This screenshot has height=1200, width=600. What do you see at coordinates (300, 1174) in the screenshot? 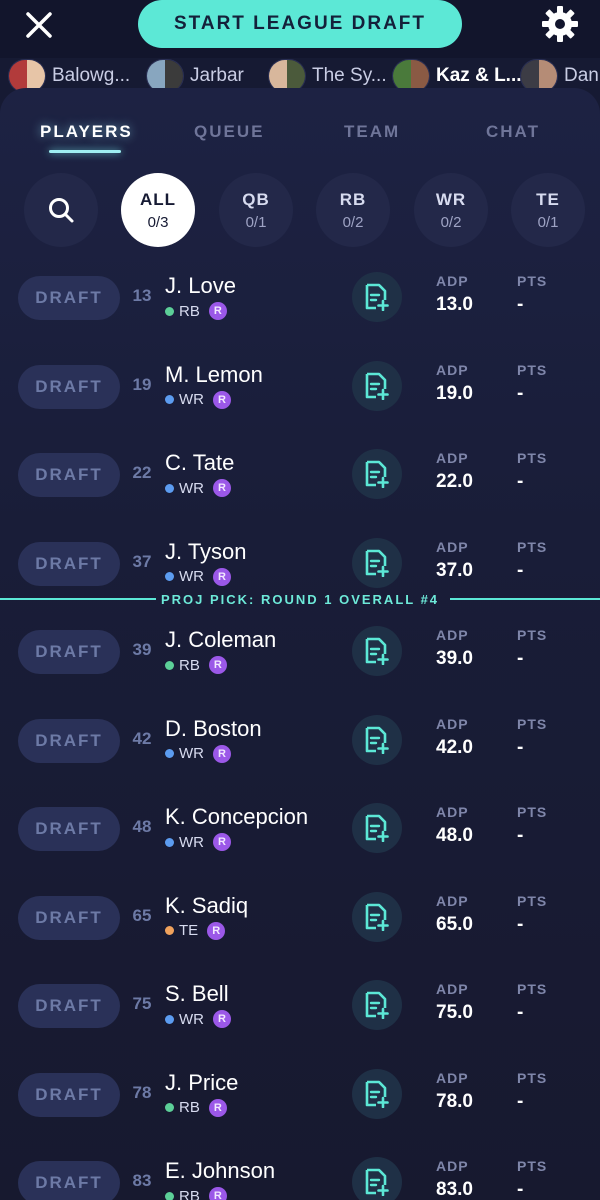
I see `player-row: DRAFT 83 E. Johnson RB R ADP 83.0 PTS -` at bounding box center [300, 1174].